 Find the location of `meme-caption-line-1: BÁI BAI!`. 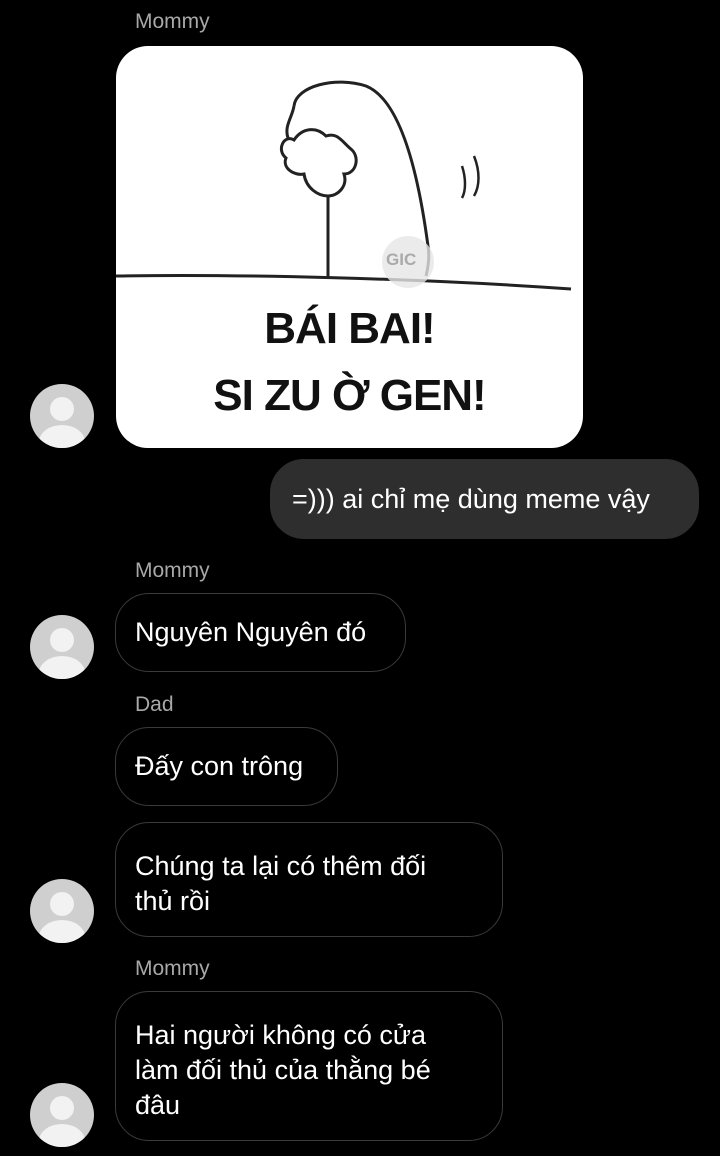

meme-caption-line-1: BÁI BAI! is located at coordinates (349, 328).